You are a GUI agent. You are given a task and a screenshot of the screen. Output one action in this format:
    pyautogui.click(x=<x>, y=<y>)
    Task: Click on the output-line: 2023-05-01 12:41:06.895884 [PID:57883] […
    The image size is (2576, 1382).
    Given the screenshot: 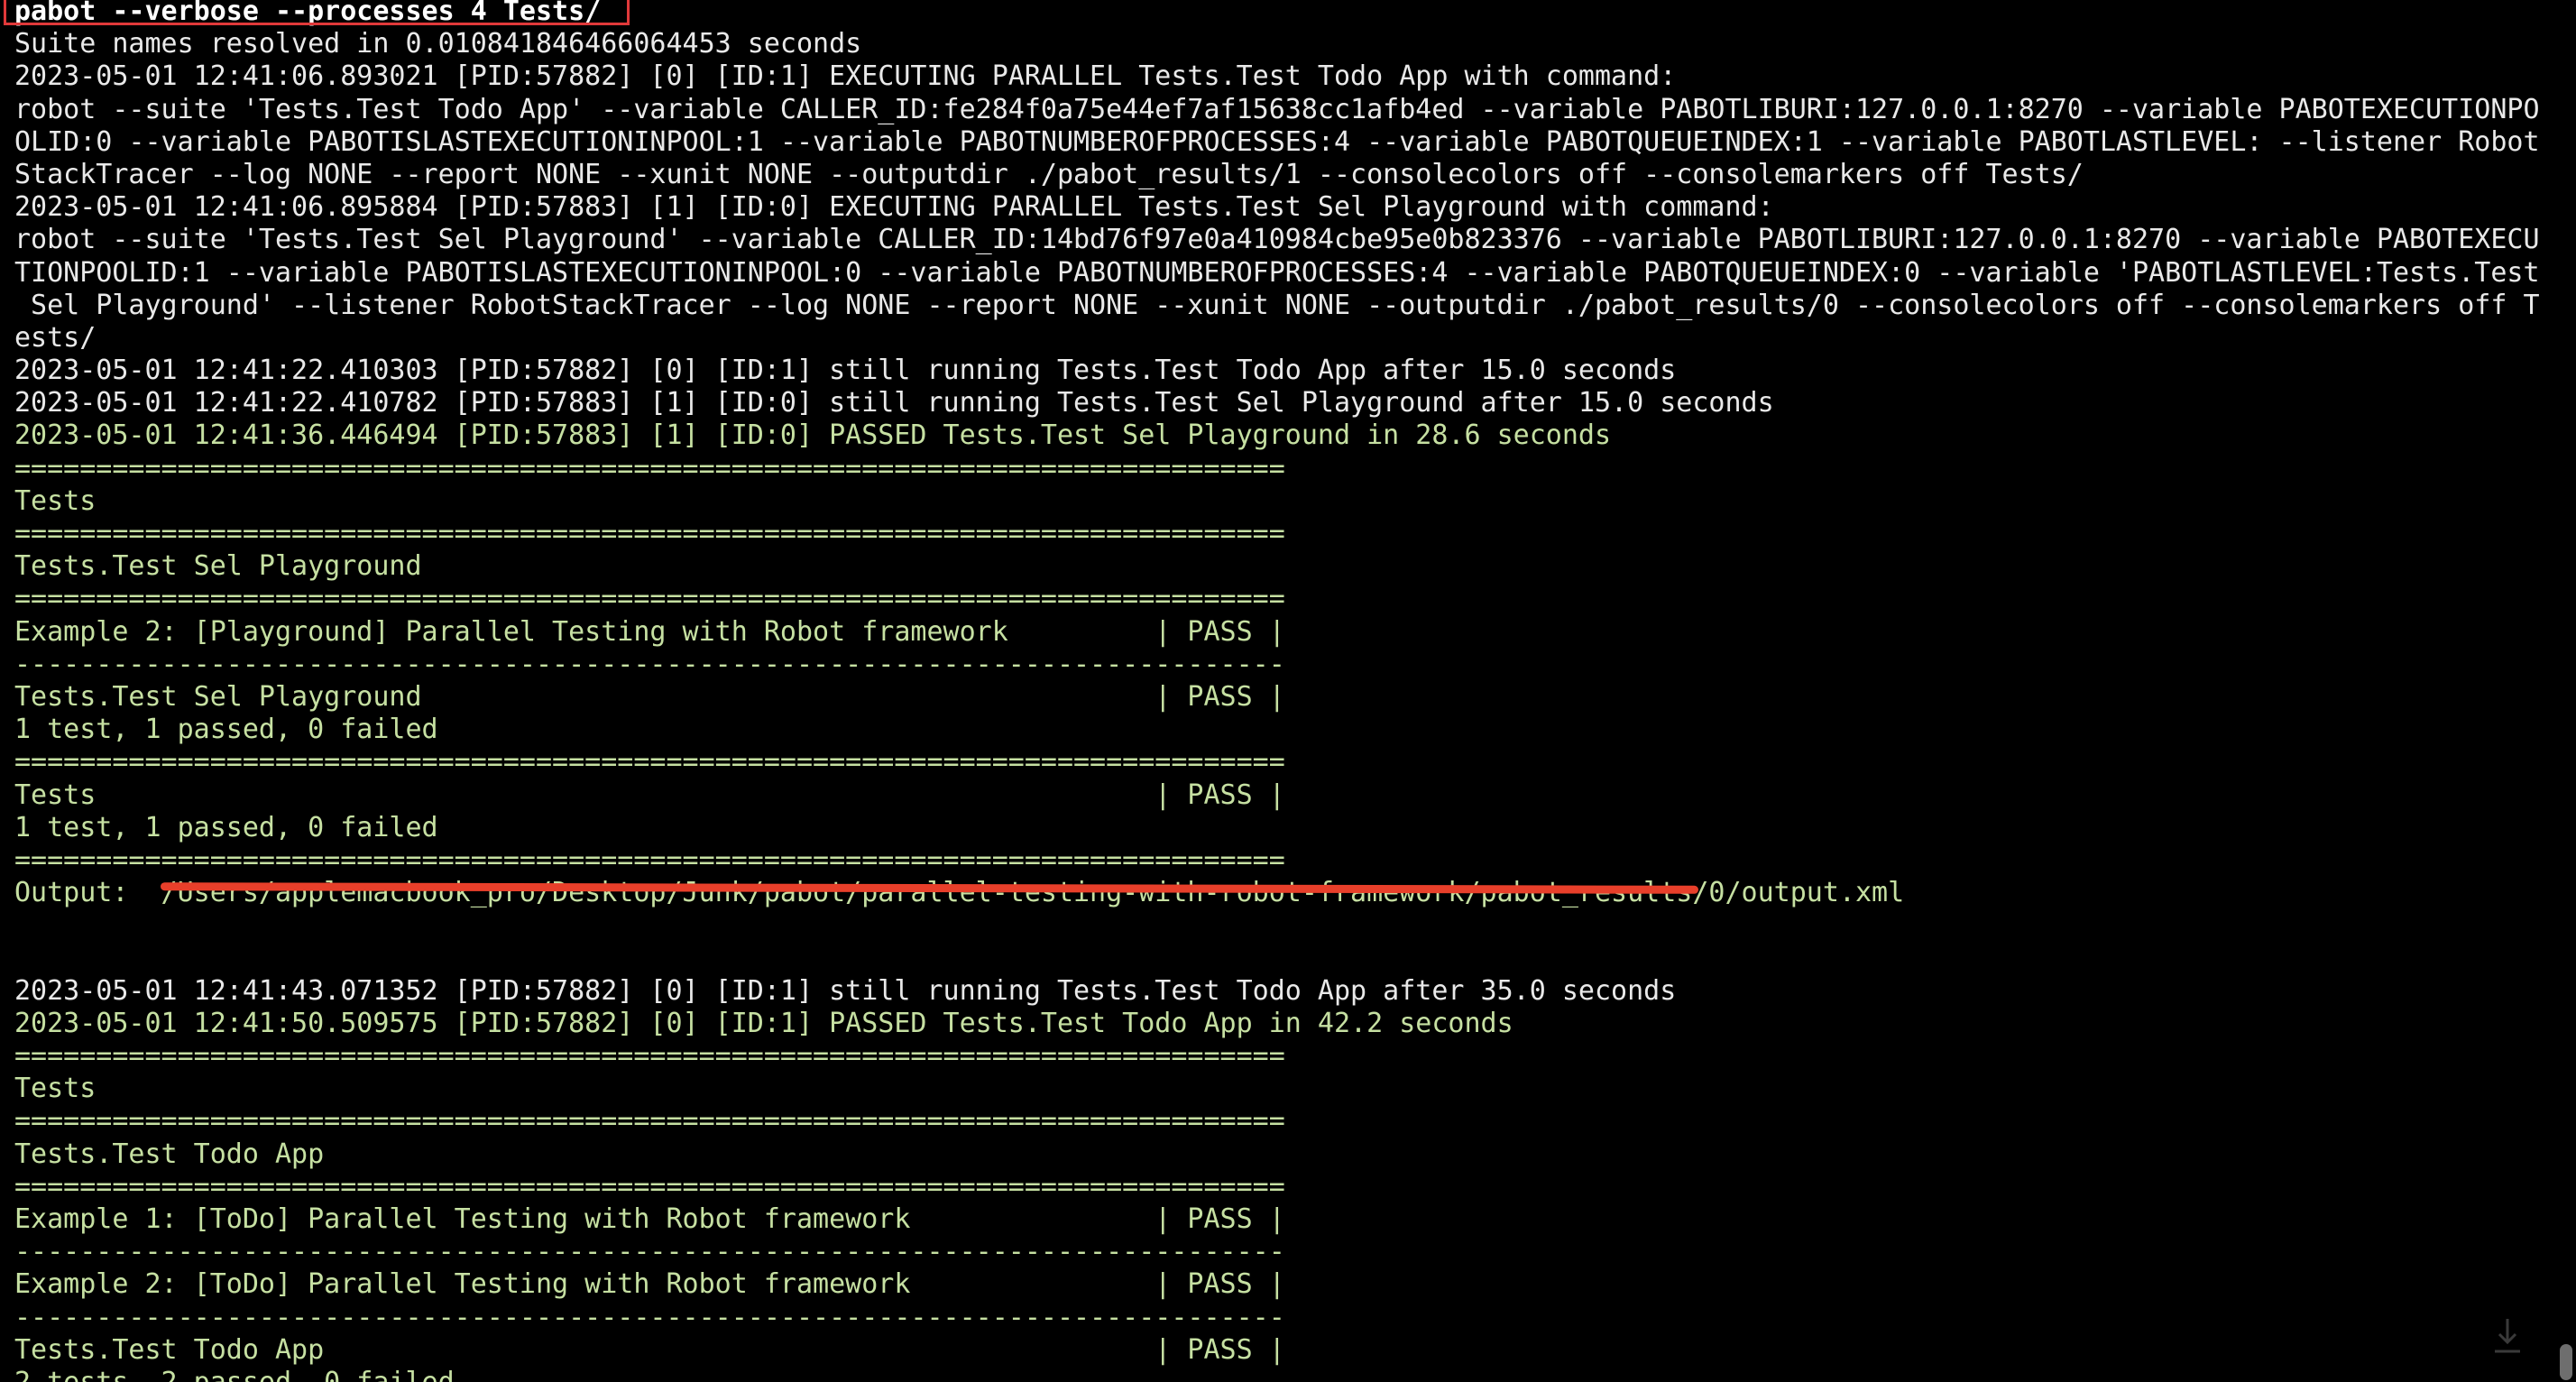 What is the action you would take?
    pyautogui.click(x=894, y=207)
    